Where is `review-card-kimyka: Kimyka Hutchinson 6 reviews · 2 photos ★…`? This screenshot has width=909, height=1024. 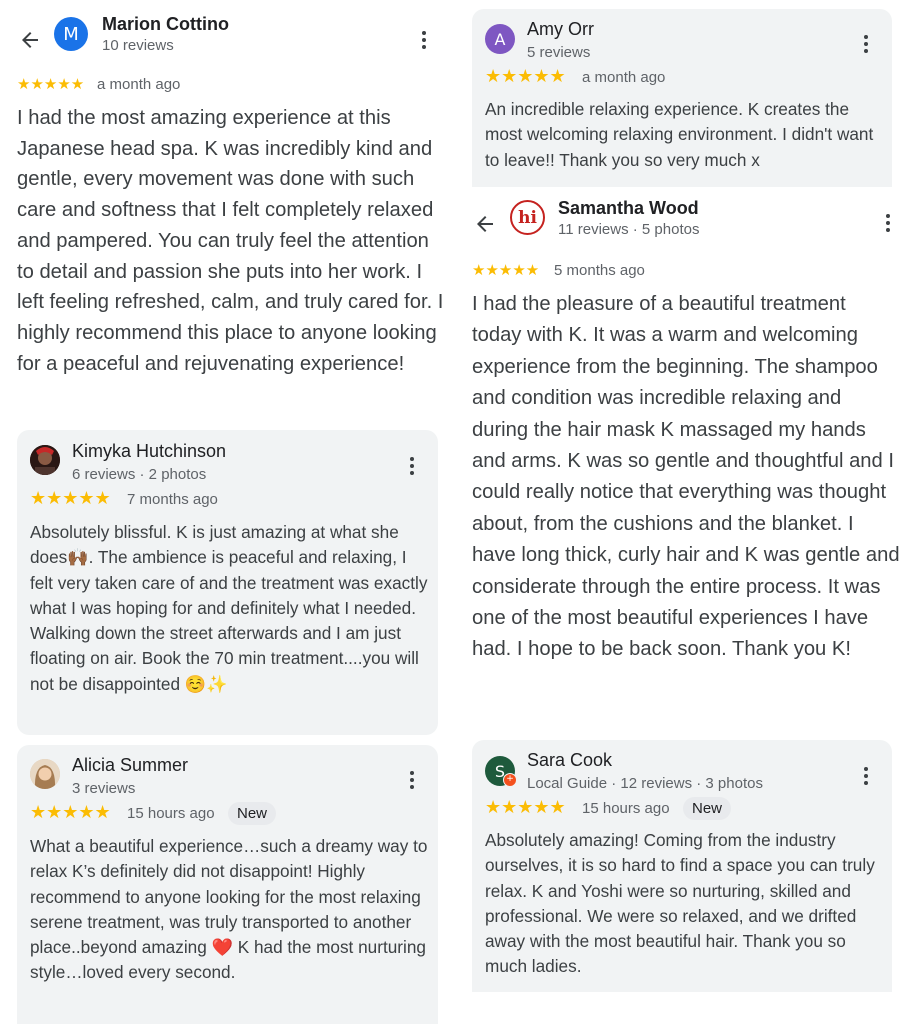 review-card-kimyka: Kimyka Hutchinson 6 reviews · 2 photos ★… is located at coordinates (227, 582).